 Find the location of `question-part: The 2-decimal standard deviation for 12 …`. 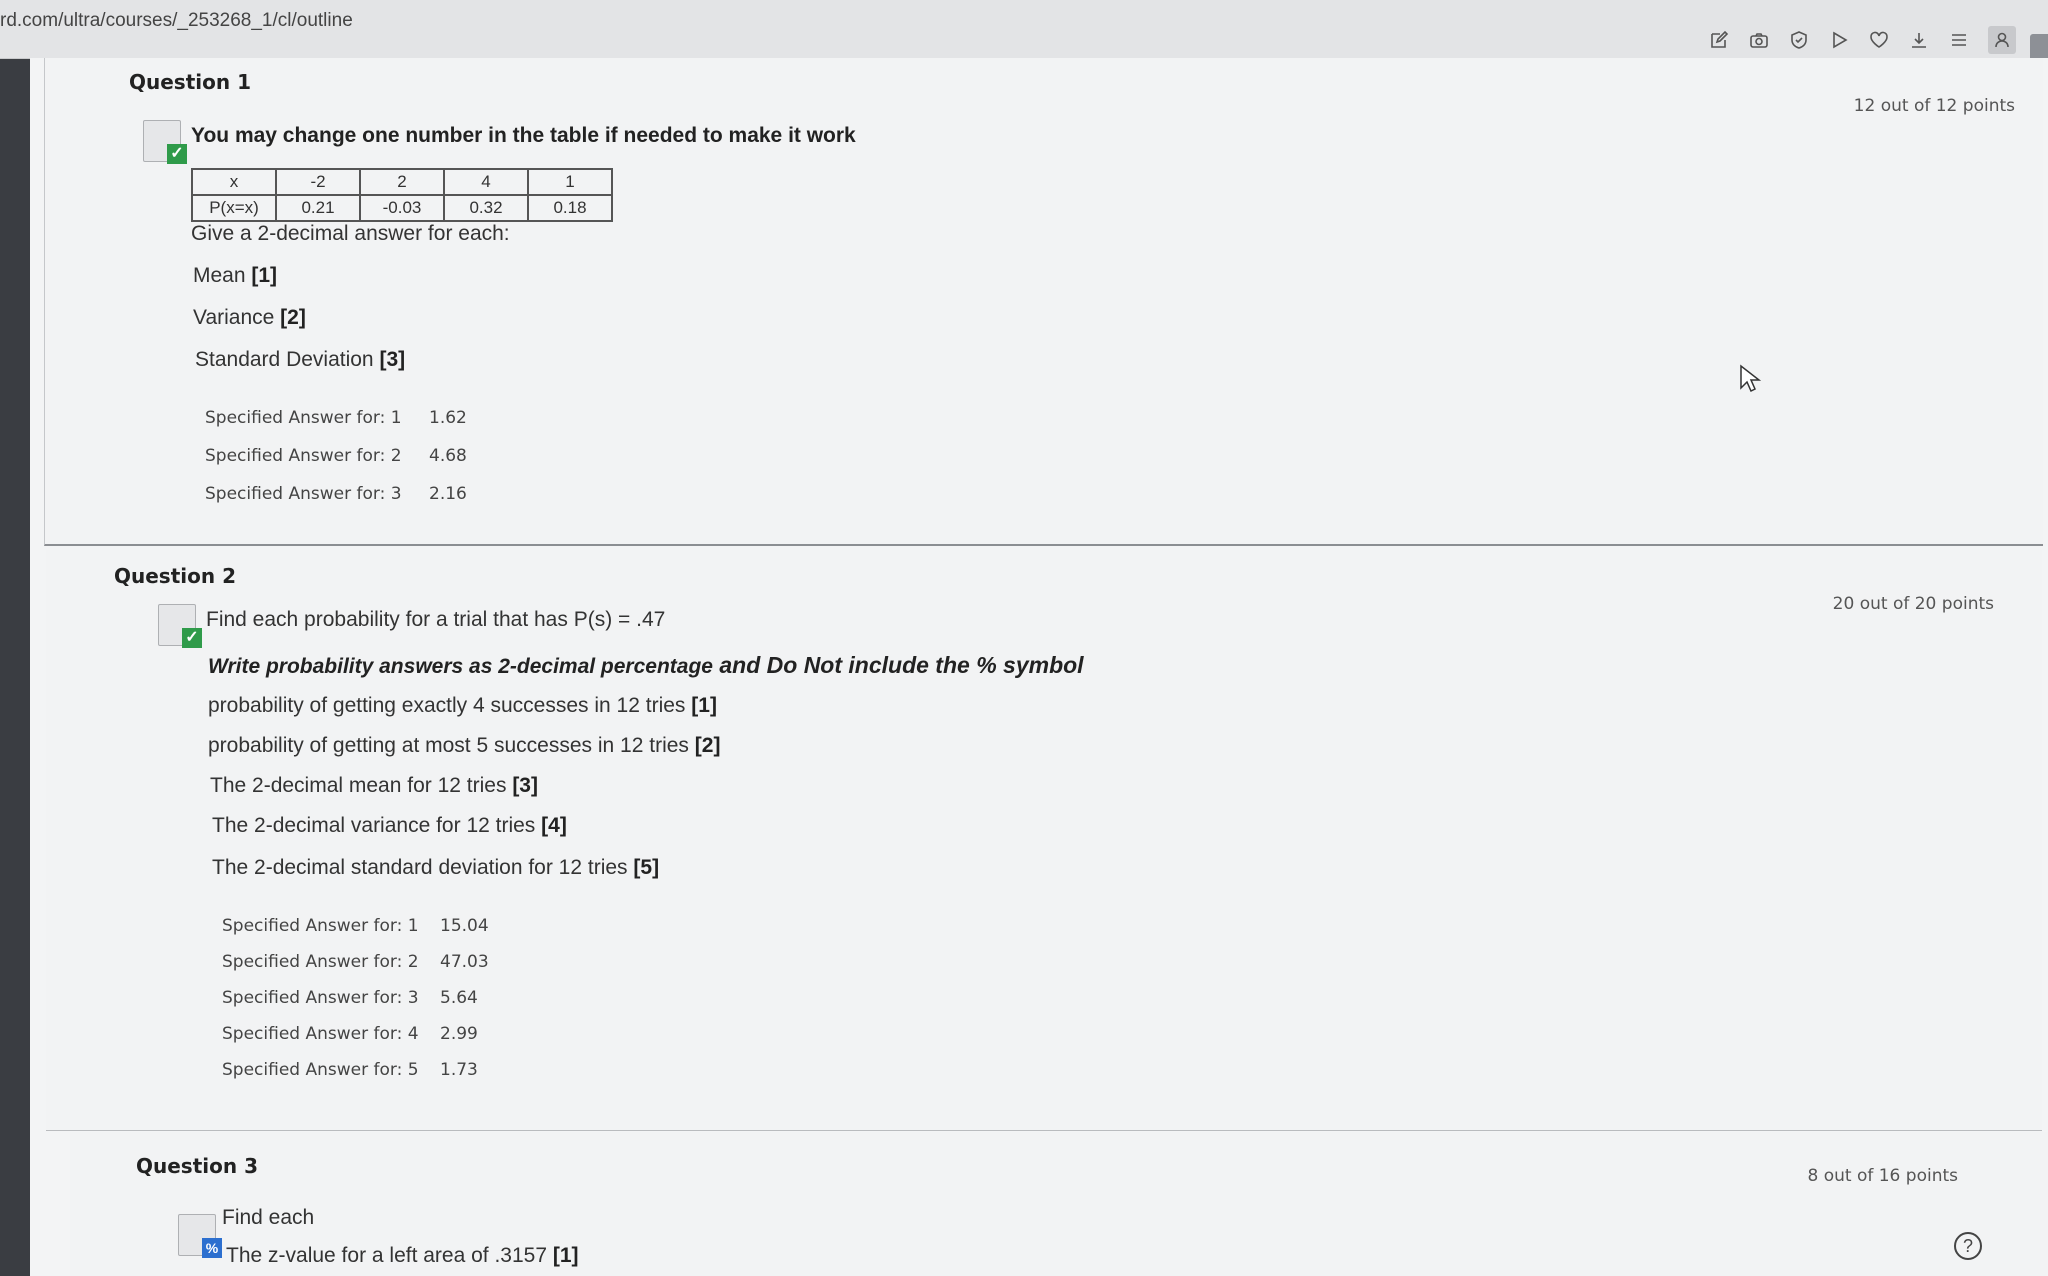

question-part: The 2-decimal standard deviation for 12 … is located at coordinates (435, 868).